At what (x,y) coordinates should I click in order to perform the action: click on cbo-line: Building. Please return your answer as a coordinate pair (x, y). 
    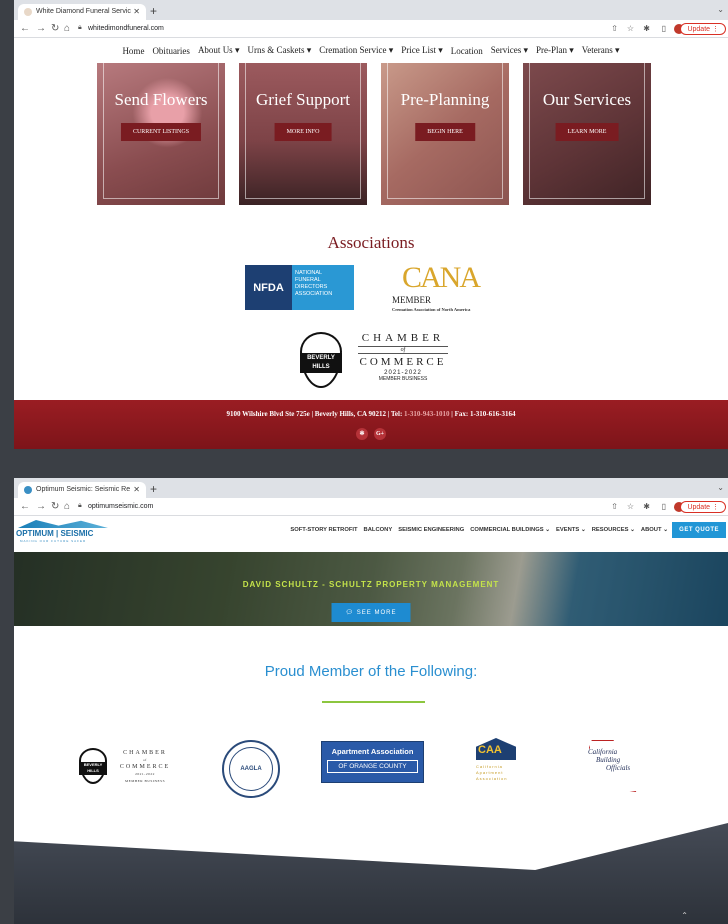
    Looking at the image, I should click on (608, 760).